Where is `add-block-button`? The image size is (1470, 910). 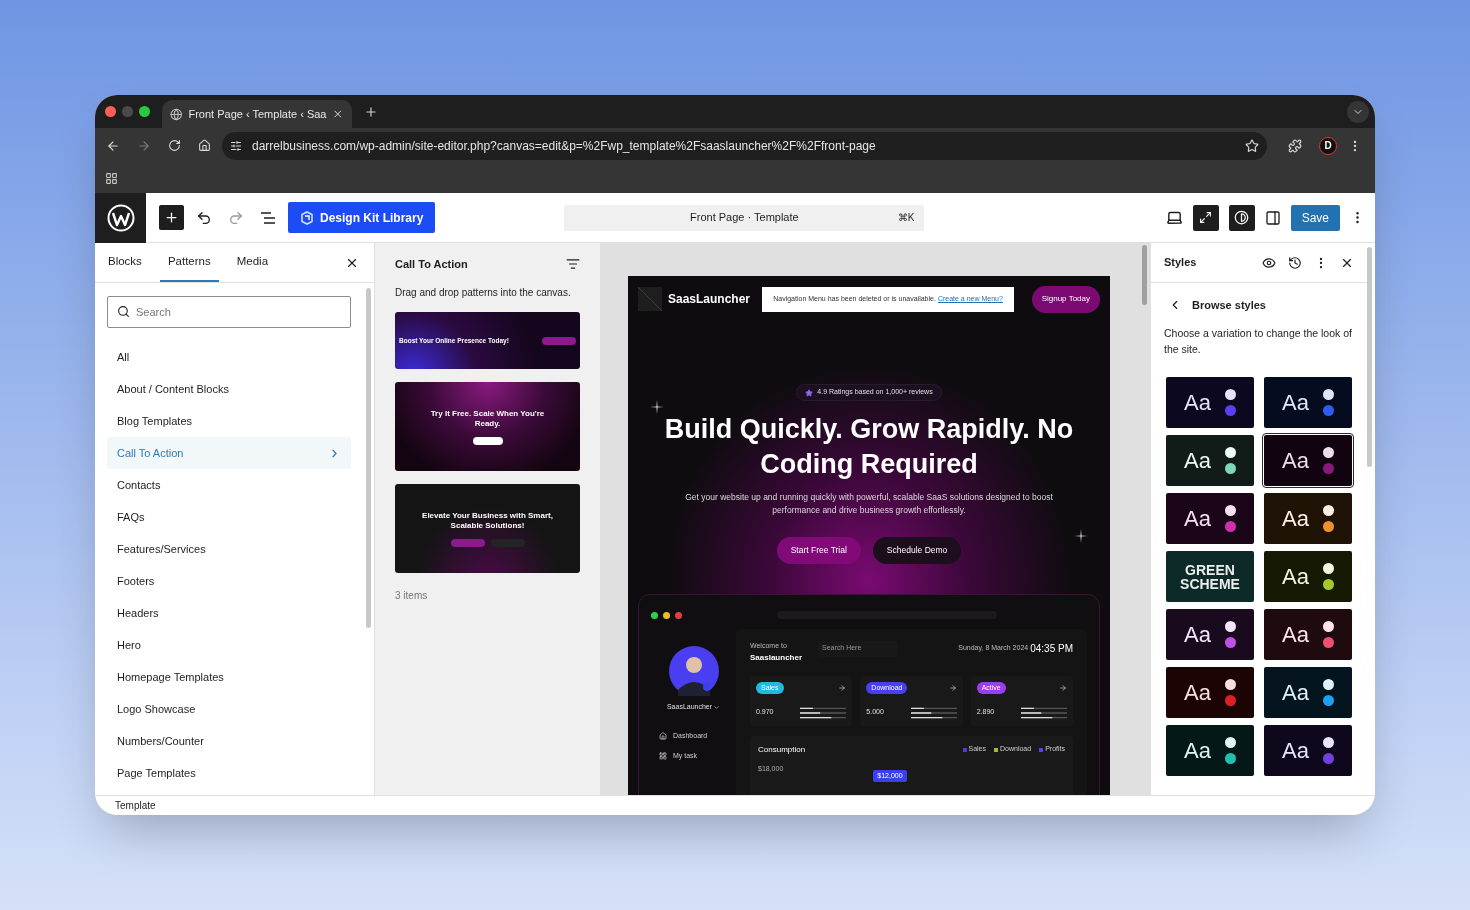
add-block-button is located at coordinates (171, 217).